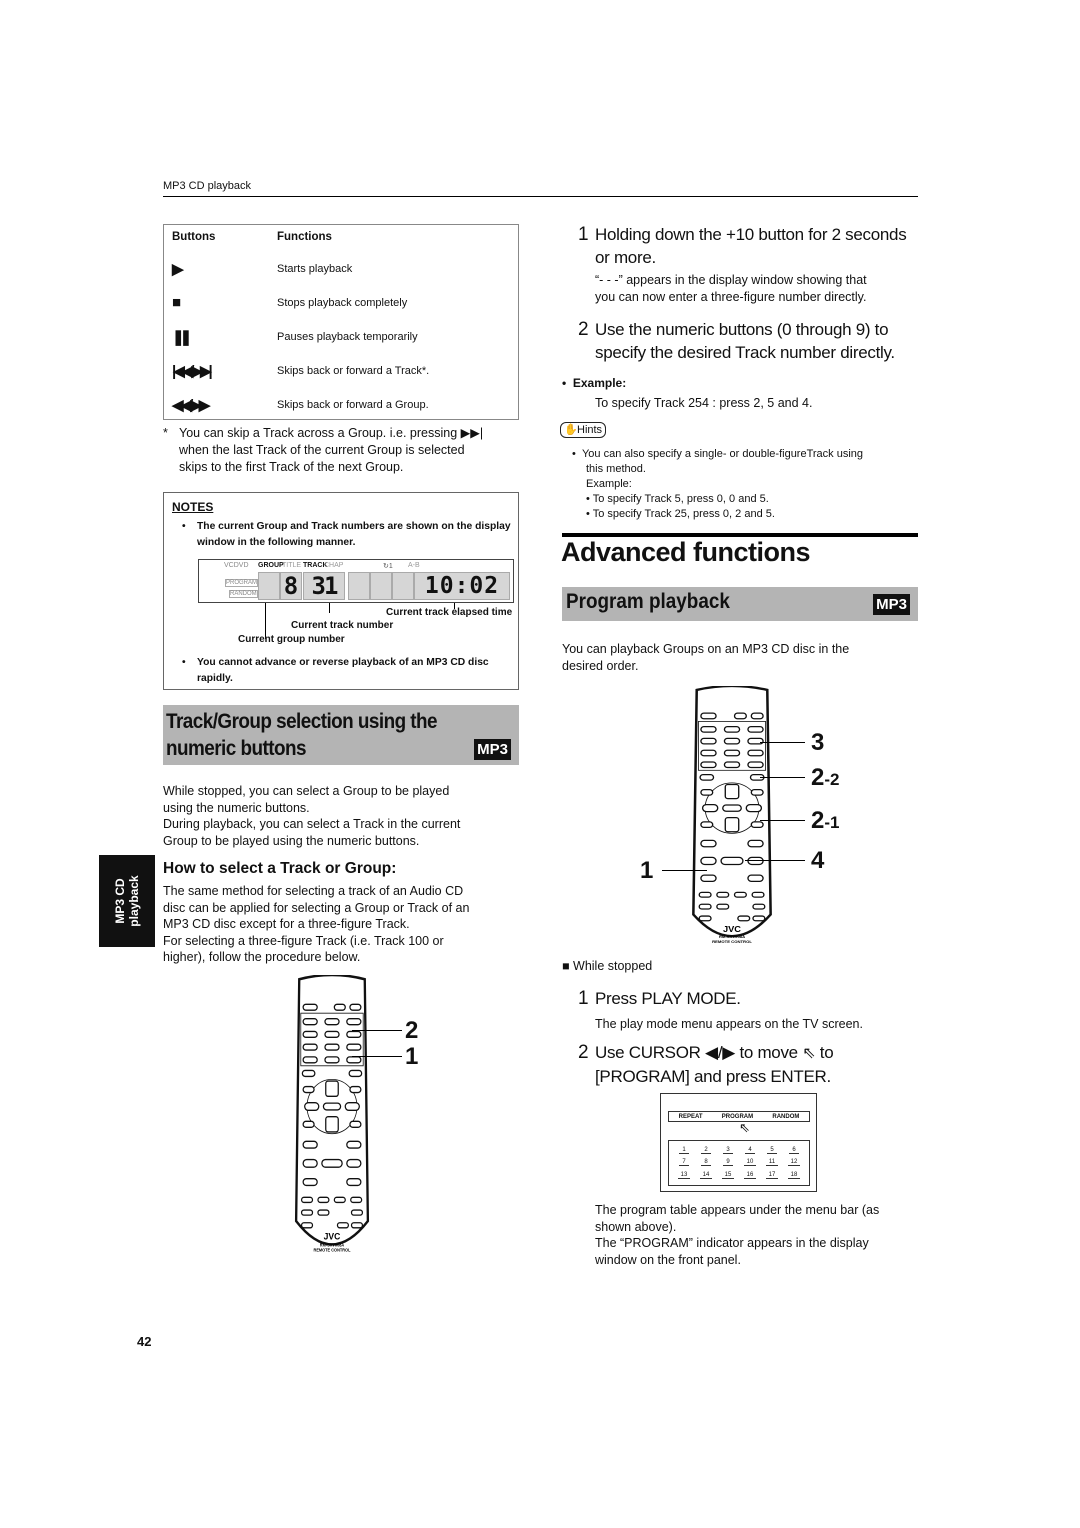 This screenshot has height=1528, width=1080. What do you see at coordinates (412, 1056) in the screenshot?
I see `callout-step-1: 1` at bounding box center [412, 1056].